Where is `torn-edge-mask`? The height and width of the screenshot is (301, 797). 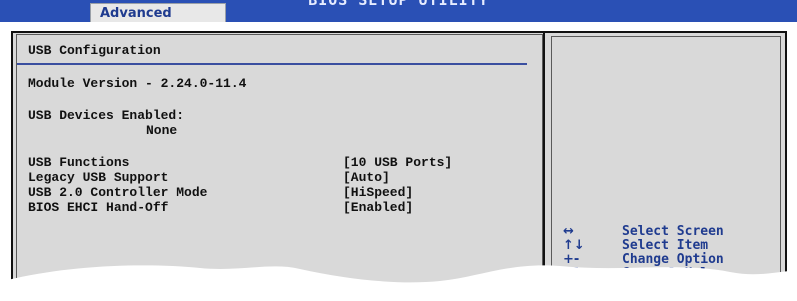 torn-edge-mask is located at coordinates (398, 283).